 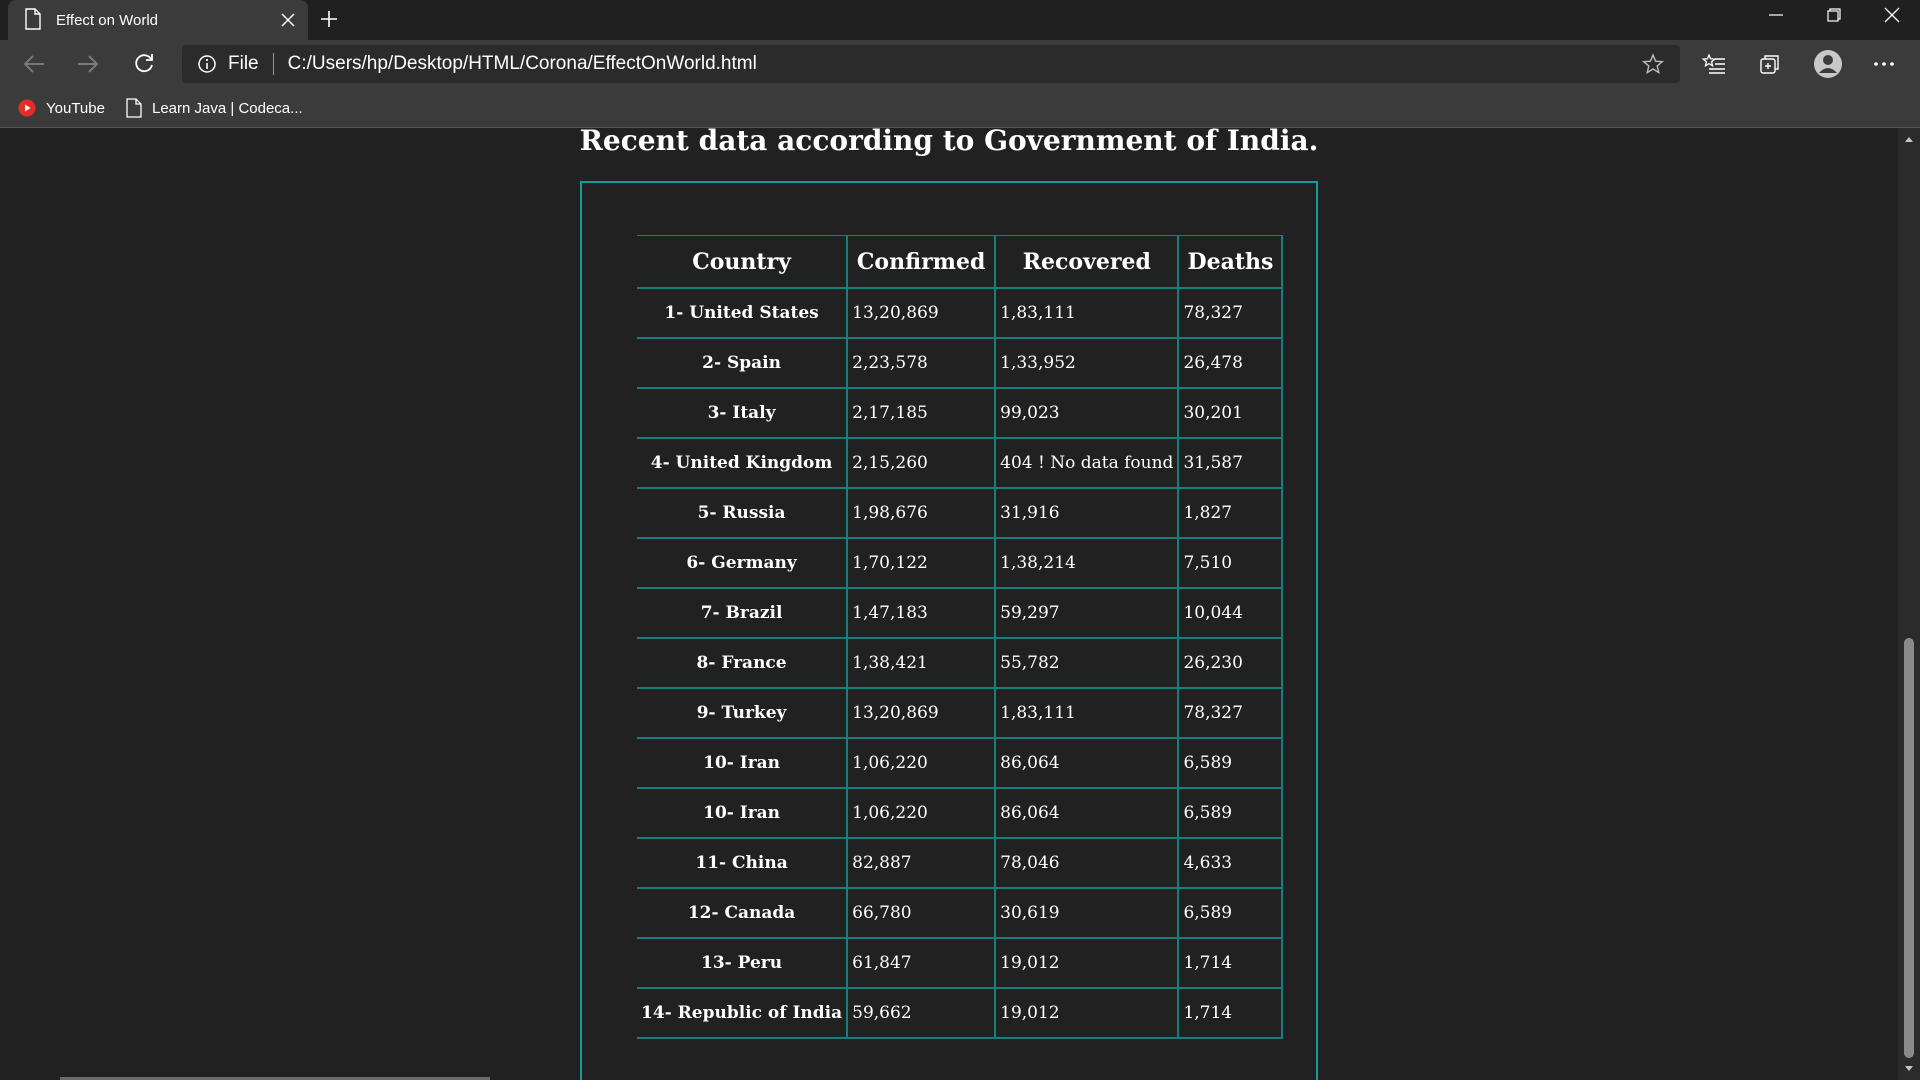 I want to click on table-row: 2- Spain 2,23,578 1,33,952 26,478, so click(x=960, y=364).